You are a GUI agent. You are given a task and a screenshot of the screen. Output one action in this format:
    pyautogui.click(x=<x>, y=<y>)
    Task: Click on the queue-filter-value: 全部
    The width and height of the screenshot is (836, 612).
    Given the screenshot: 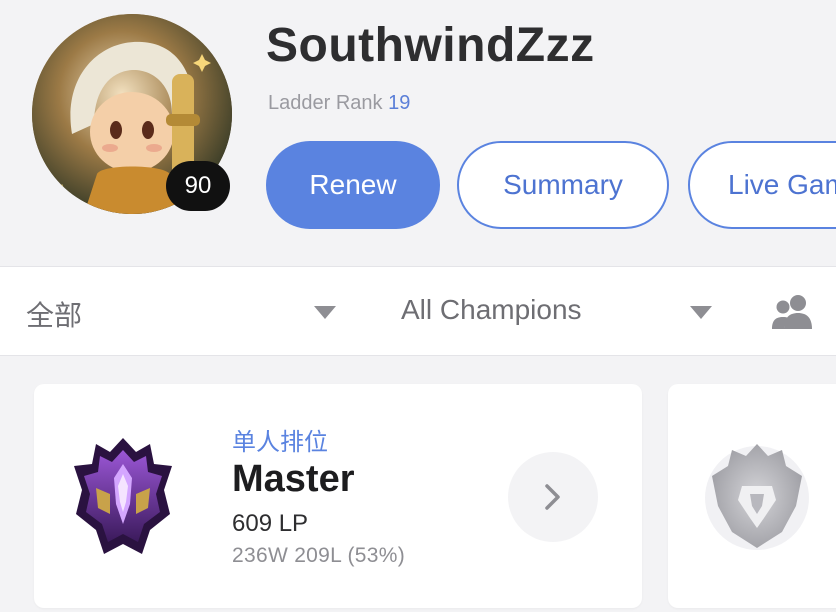 What is the action you would take?
    pyautogui.click(x=54, y=314)
    